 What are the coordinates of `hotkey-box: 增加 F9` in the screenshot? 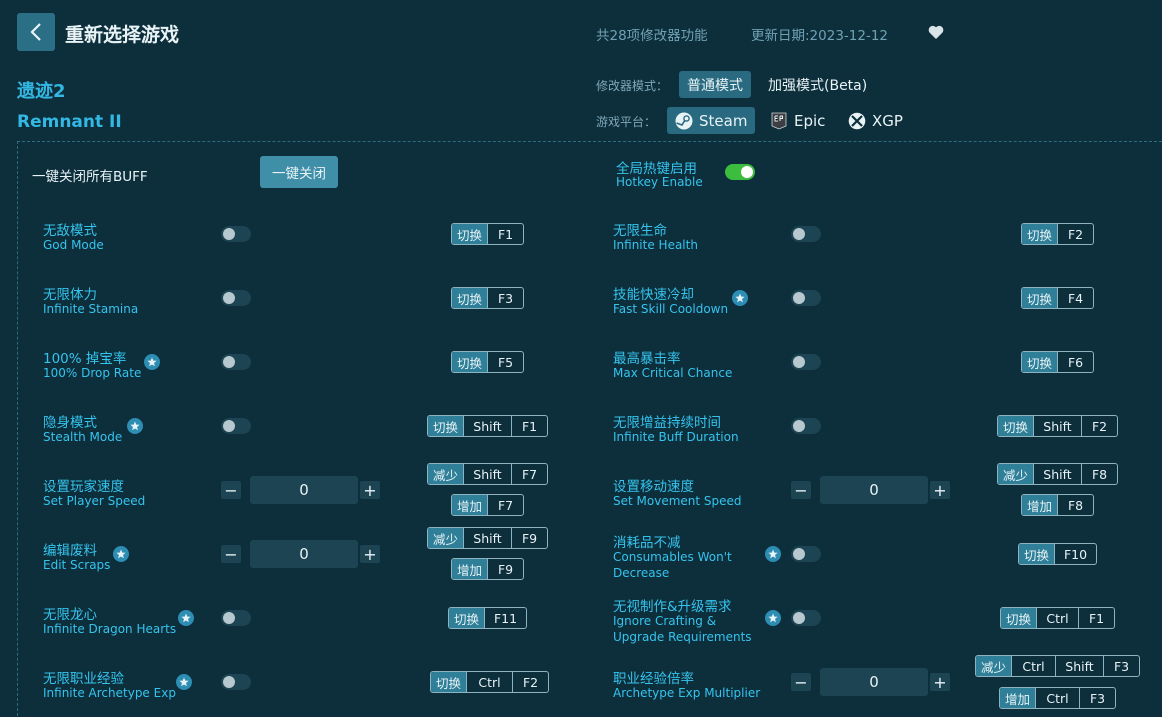 It's located at (488, 569).